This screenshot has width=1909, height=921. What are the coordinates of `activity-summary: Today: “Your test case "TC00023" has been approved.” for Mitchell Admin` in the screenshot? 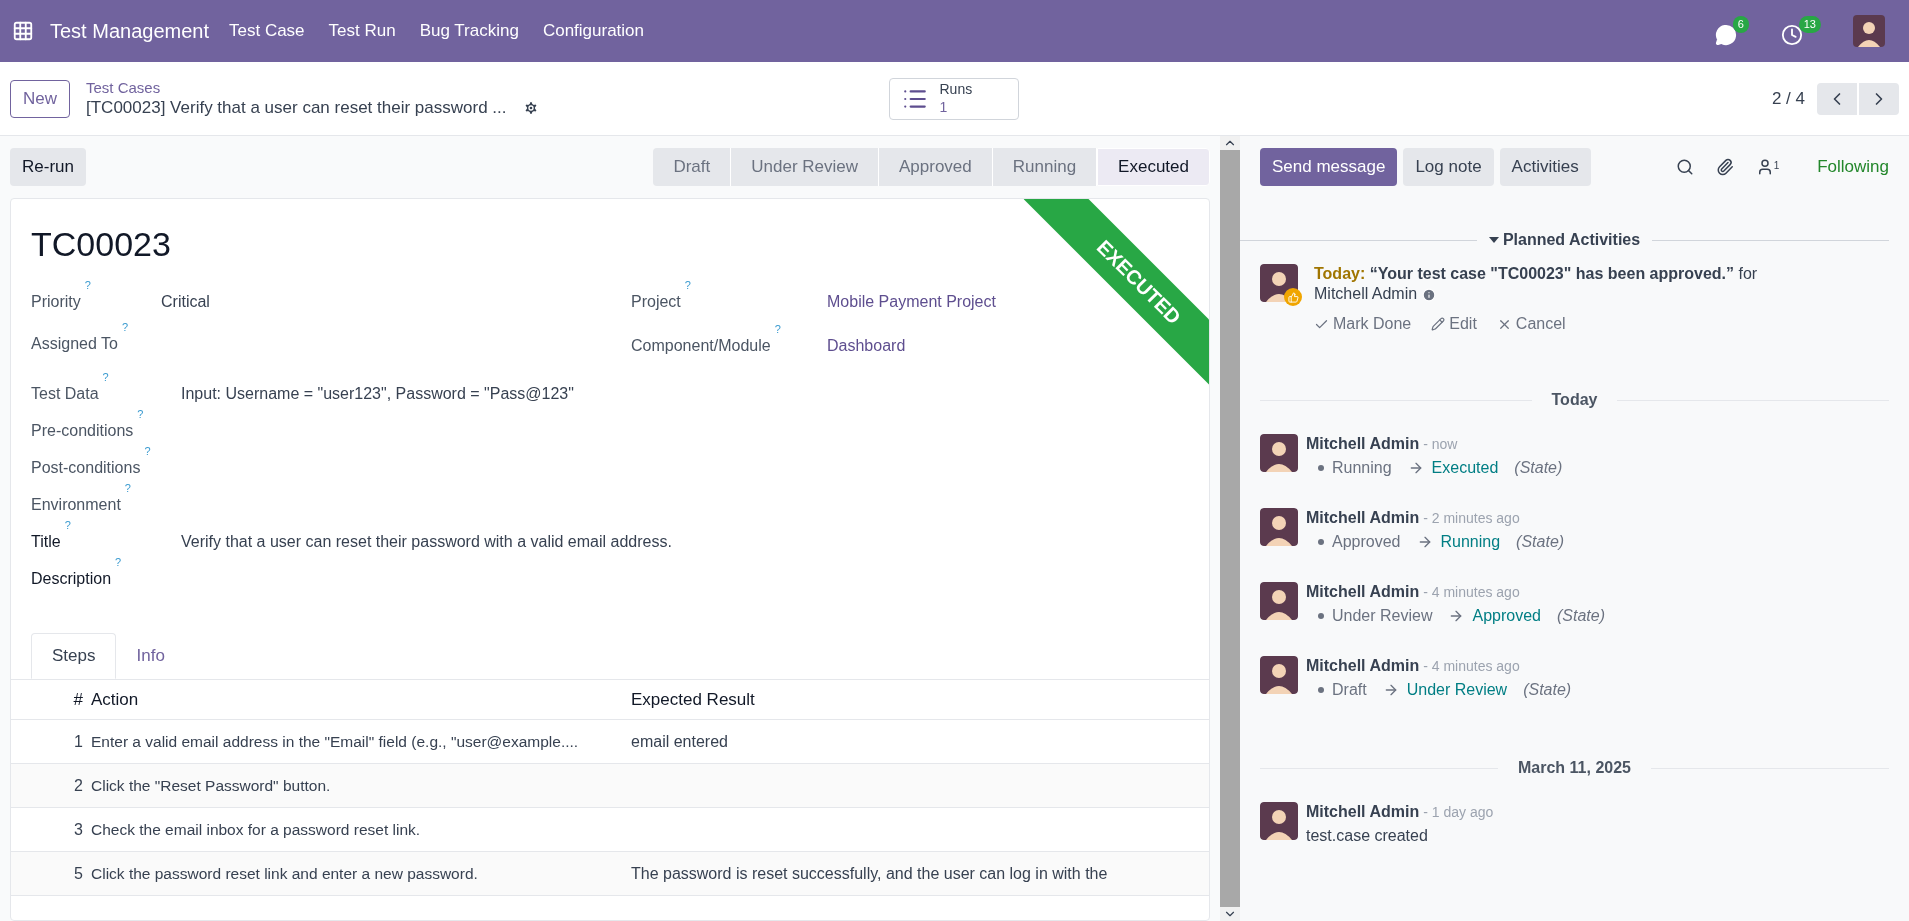 It's located at (1536, 284).